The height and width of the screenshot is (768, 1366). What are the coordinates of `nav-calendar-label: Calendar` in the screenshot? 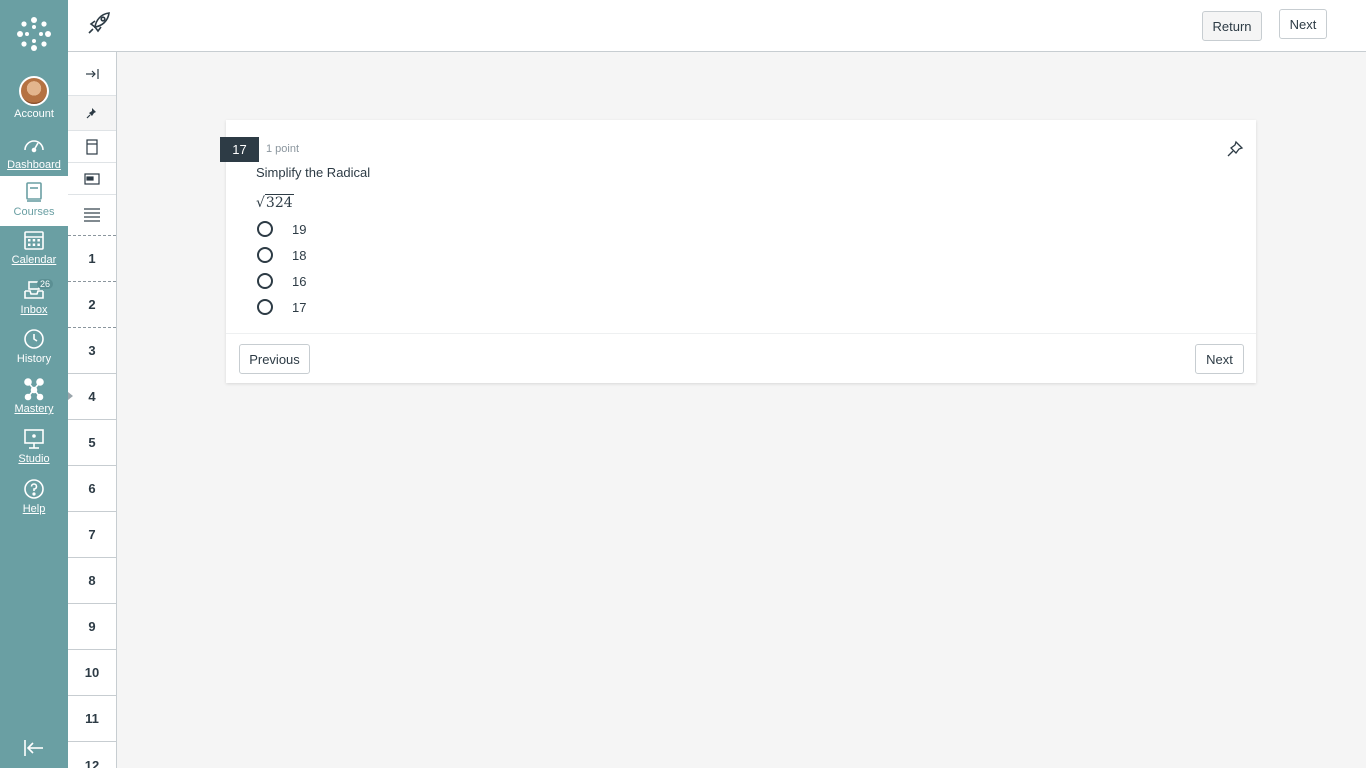 It's located at (34, 260).